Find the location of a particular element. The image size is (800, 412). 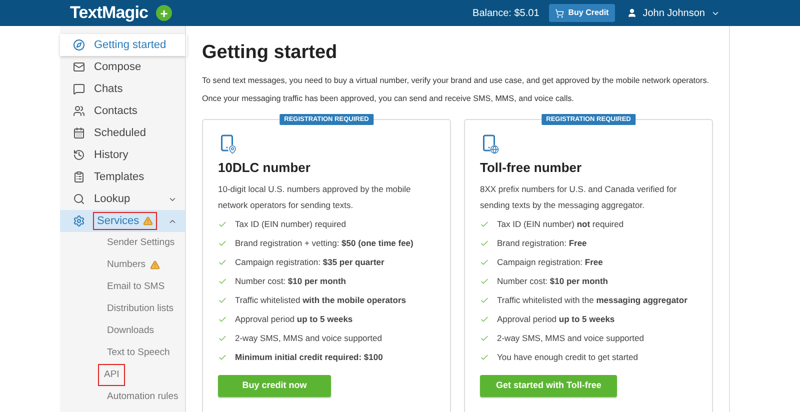

sidebar-label: Lookup is located at coordinates (112, 199).